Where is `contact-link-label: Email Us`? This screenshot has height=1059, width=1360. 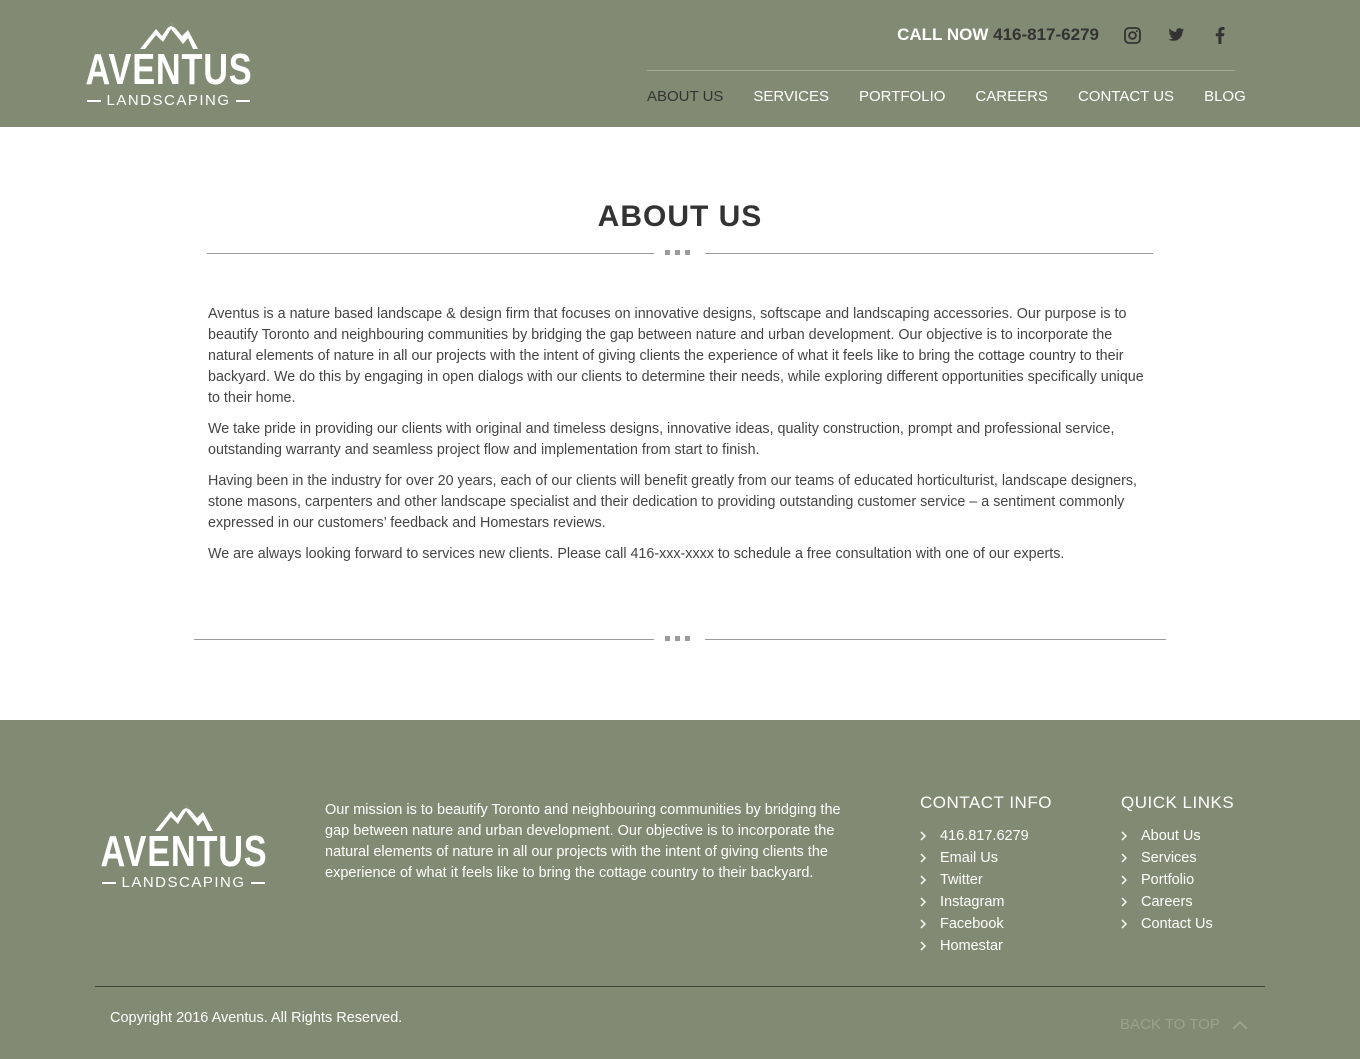 contact-link-label: Email Us is located at coordinates (969, 858).